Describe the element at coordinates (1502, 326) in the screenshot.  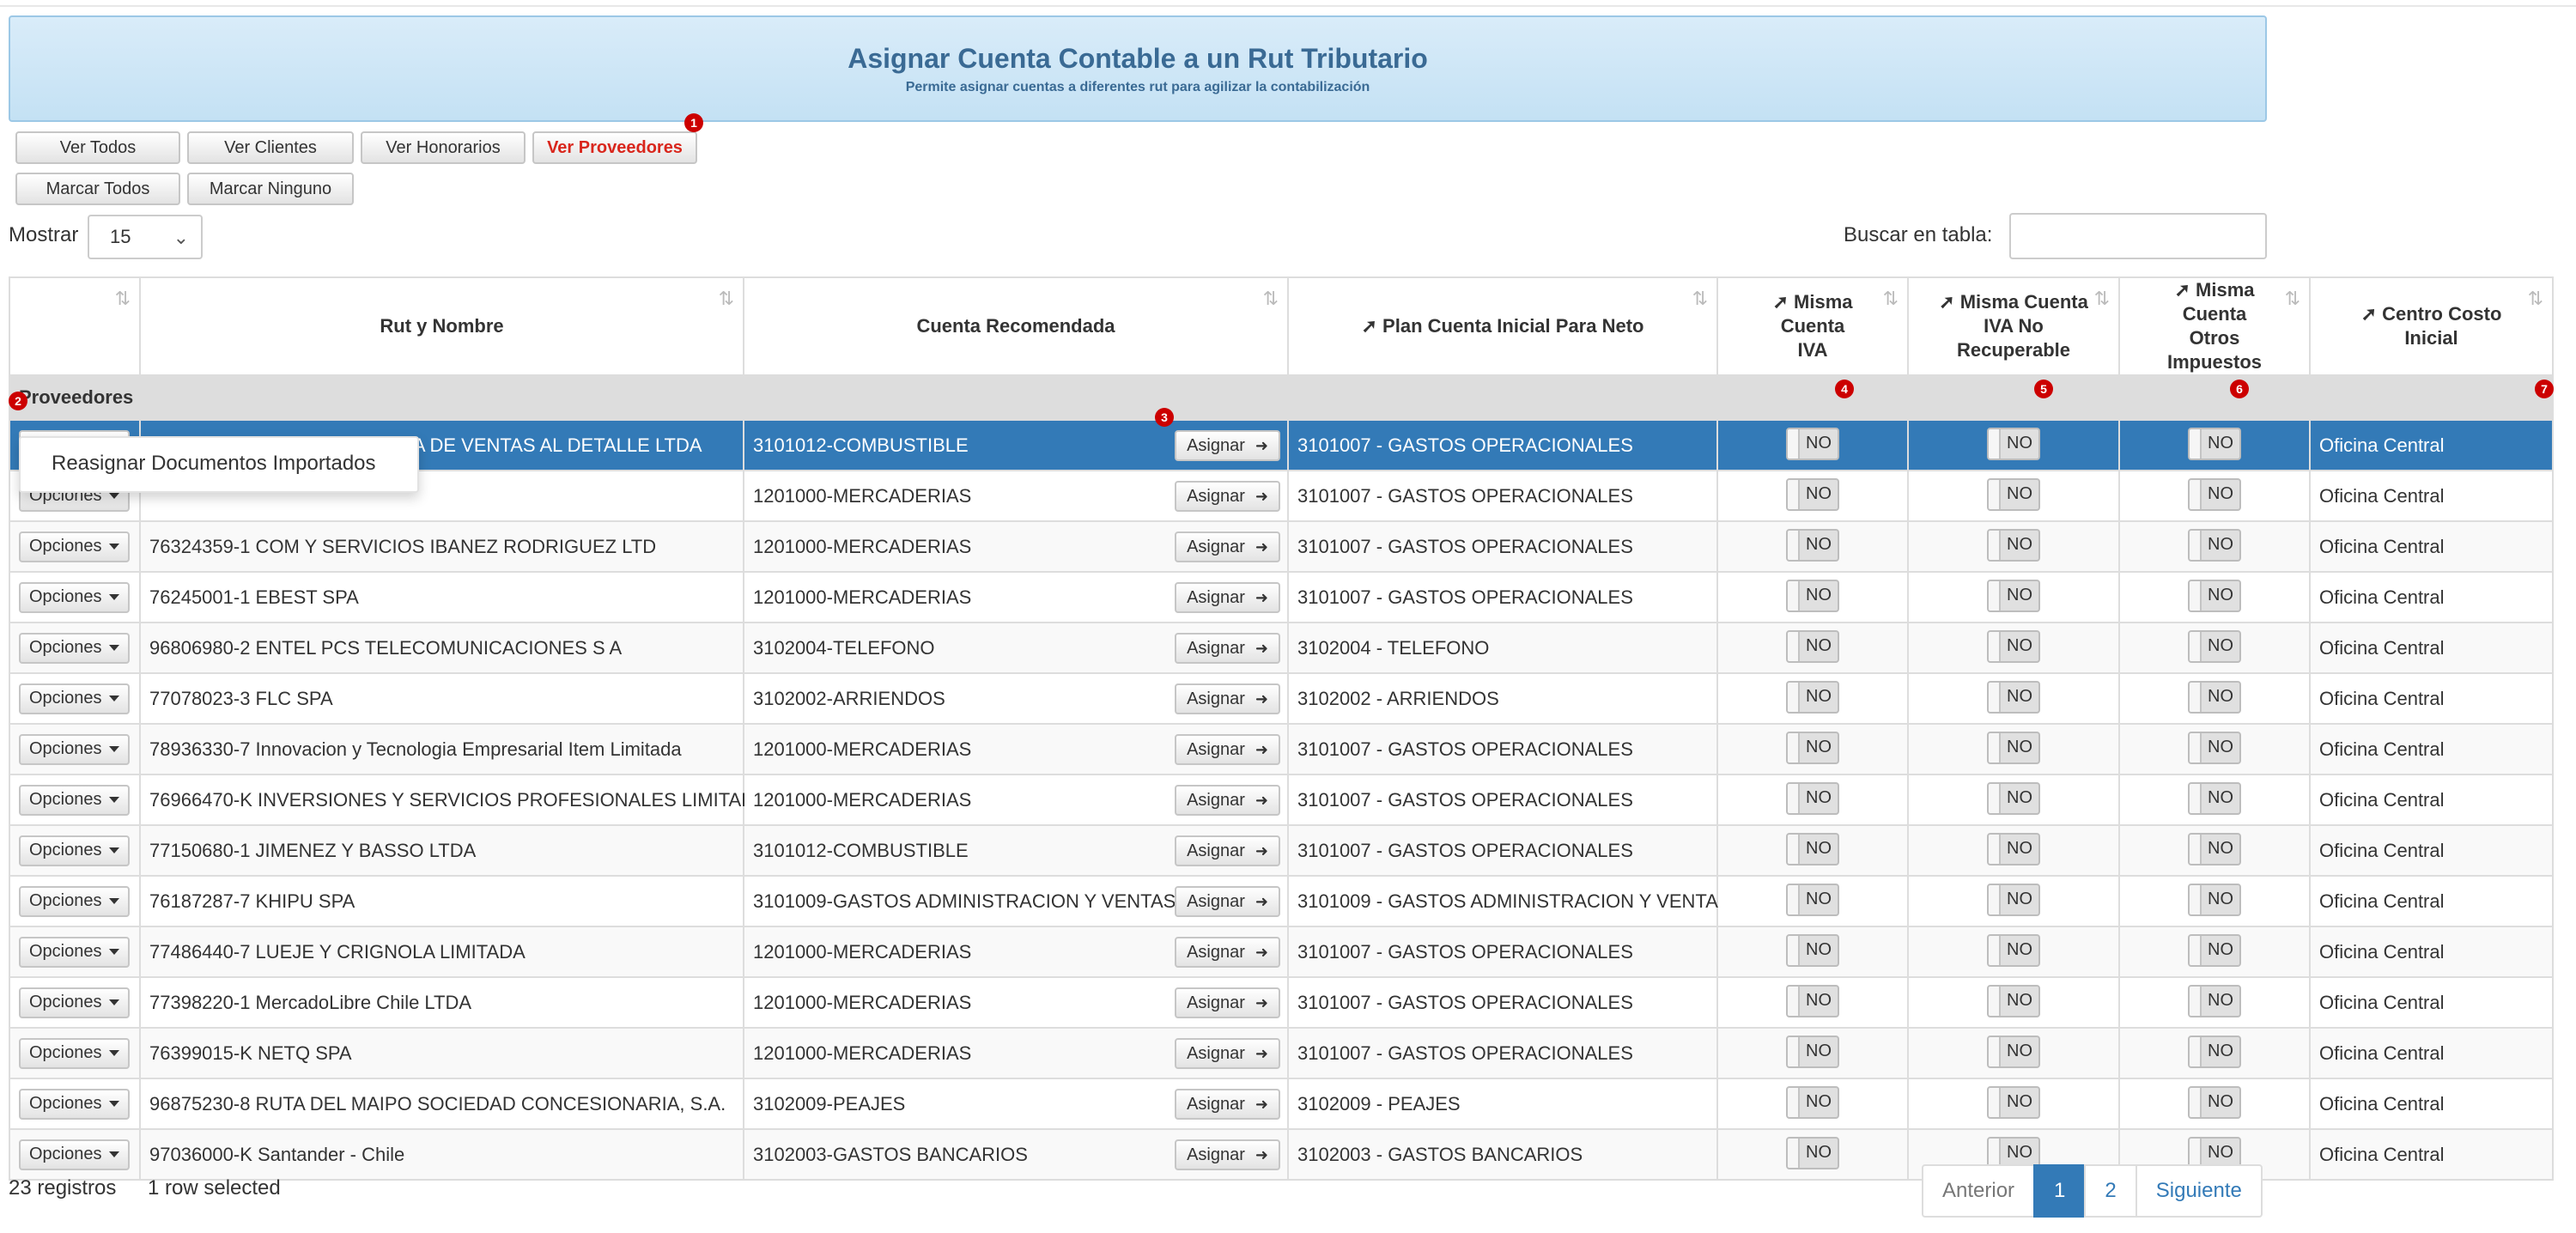
I see `header-plan: ➚ Plan Cuenta Inicial Para Neto ⇅` at that location.